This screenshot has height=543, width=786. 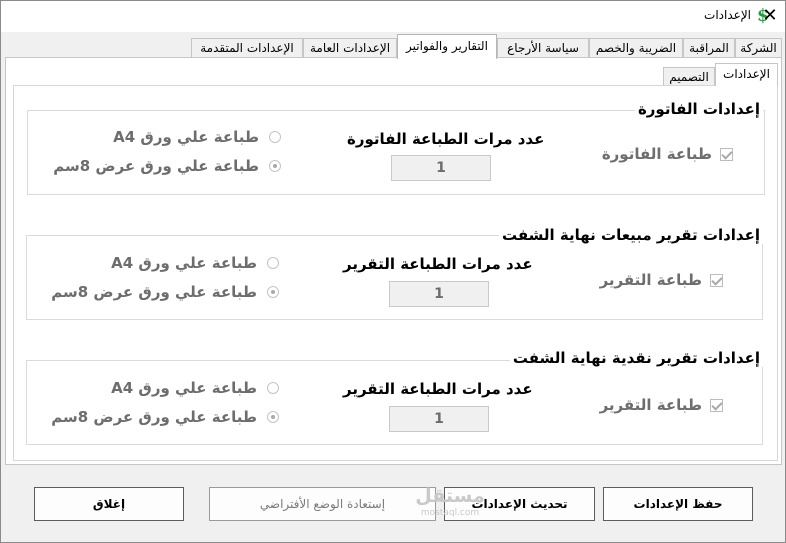 What do you see at coordinates (709, 48) in the screenshot?
I see `tab-monitoring: المراقبة` at bounding box center [709, 48].